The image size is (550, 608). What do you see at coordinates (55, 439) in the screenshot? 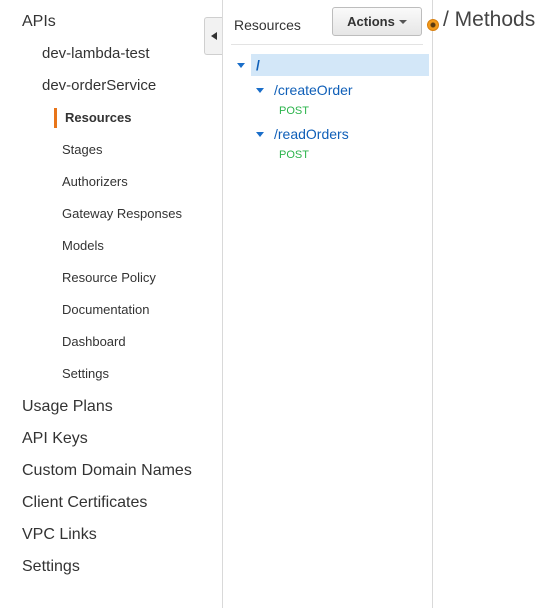
I see `nav-api-keys: API Keys` at bounding box center [55, 439].